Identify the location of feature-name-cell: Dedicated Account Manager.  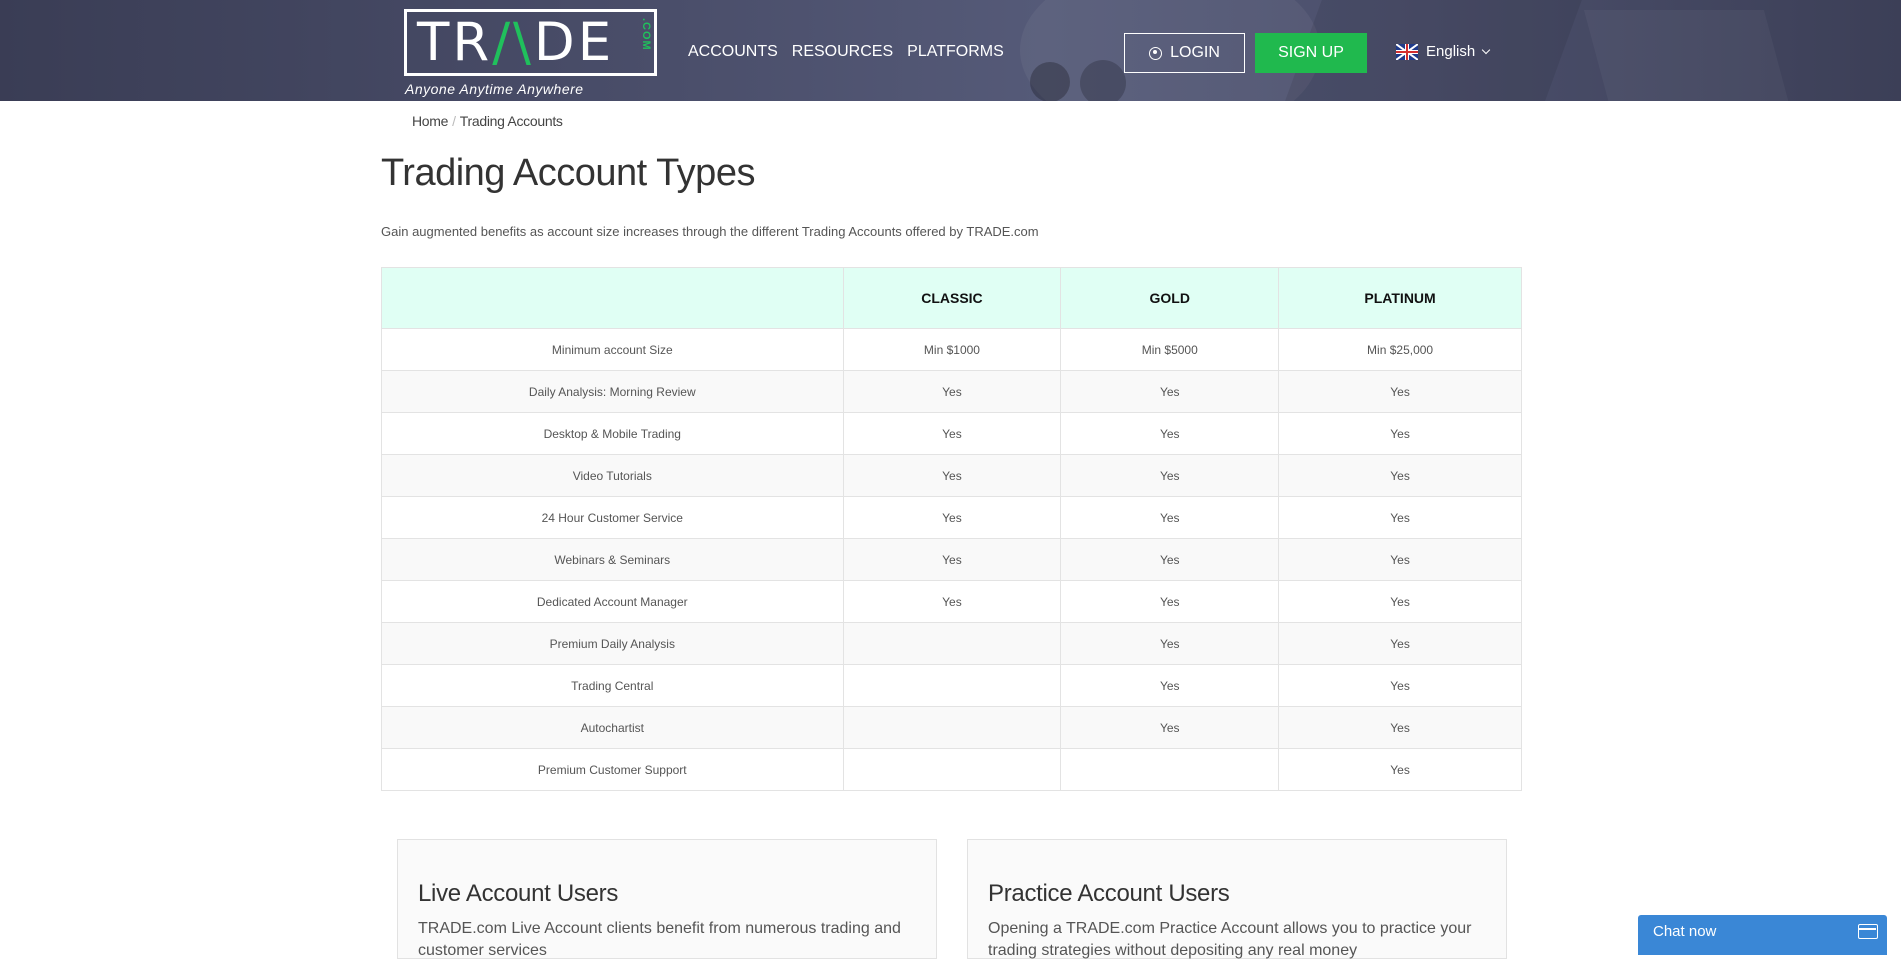
(612, 601).